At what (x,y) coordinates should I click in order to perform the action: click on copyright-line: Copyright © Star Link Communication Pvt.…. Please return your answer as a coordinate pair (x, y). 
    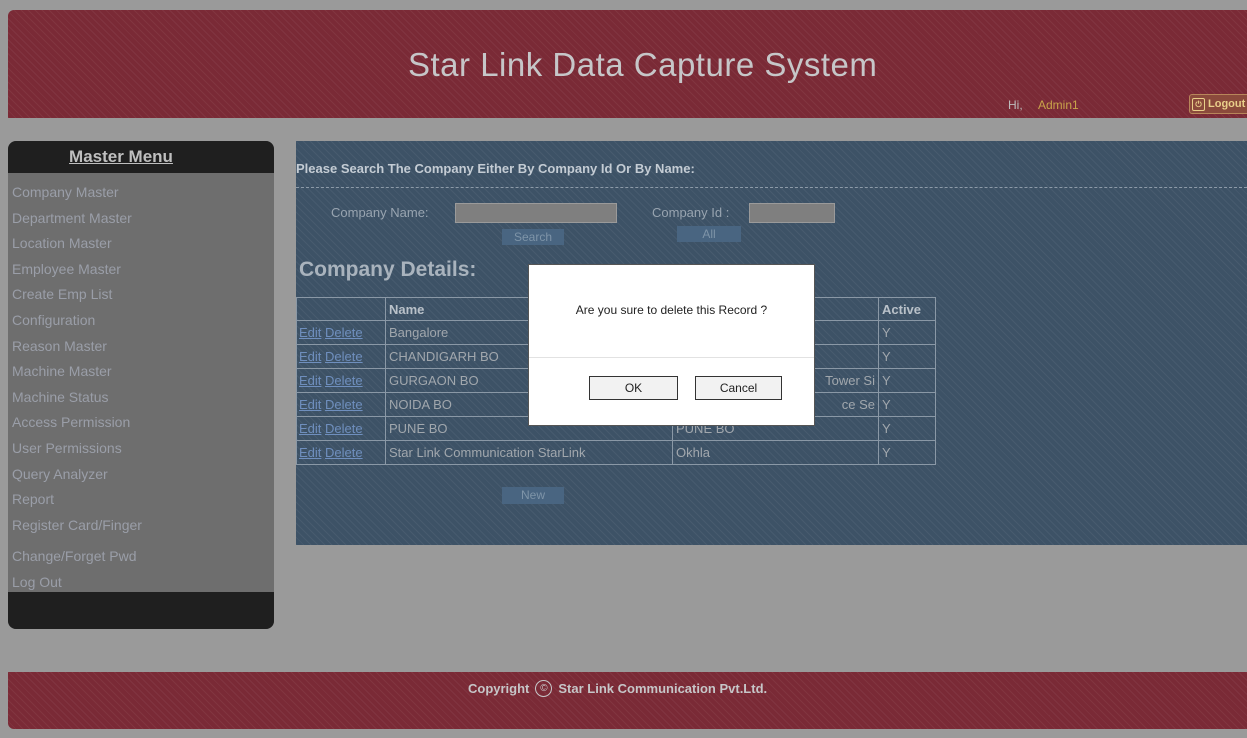
    Looking at the image, I should click on (617, 688).